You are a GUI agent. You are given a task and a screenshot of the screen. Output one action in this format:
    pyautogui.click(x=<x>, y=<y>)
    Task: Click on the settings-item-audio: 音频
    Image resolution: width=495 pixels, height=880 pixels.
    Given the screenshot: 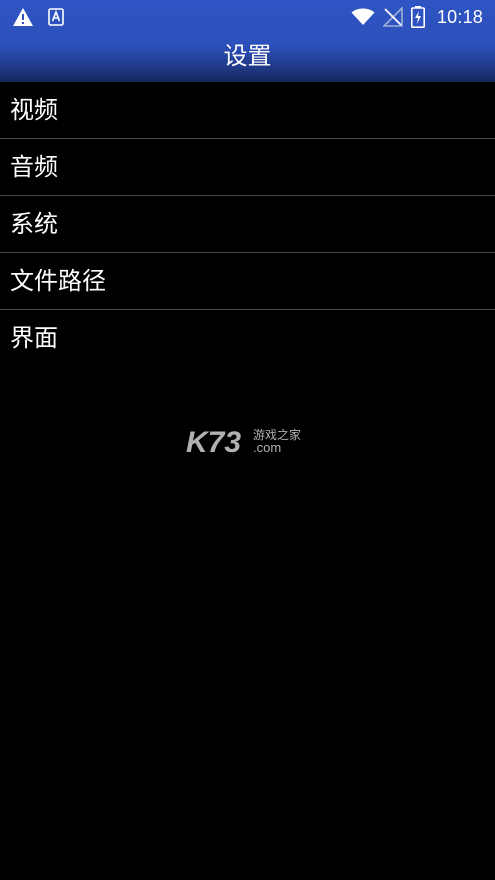 What is the action you would take?
    pyautogui.click(x=247, y=167)
    